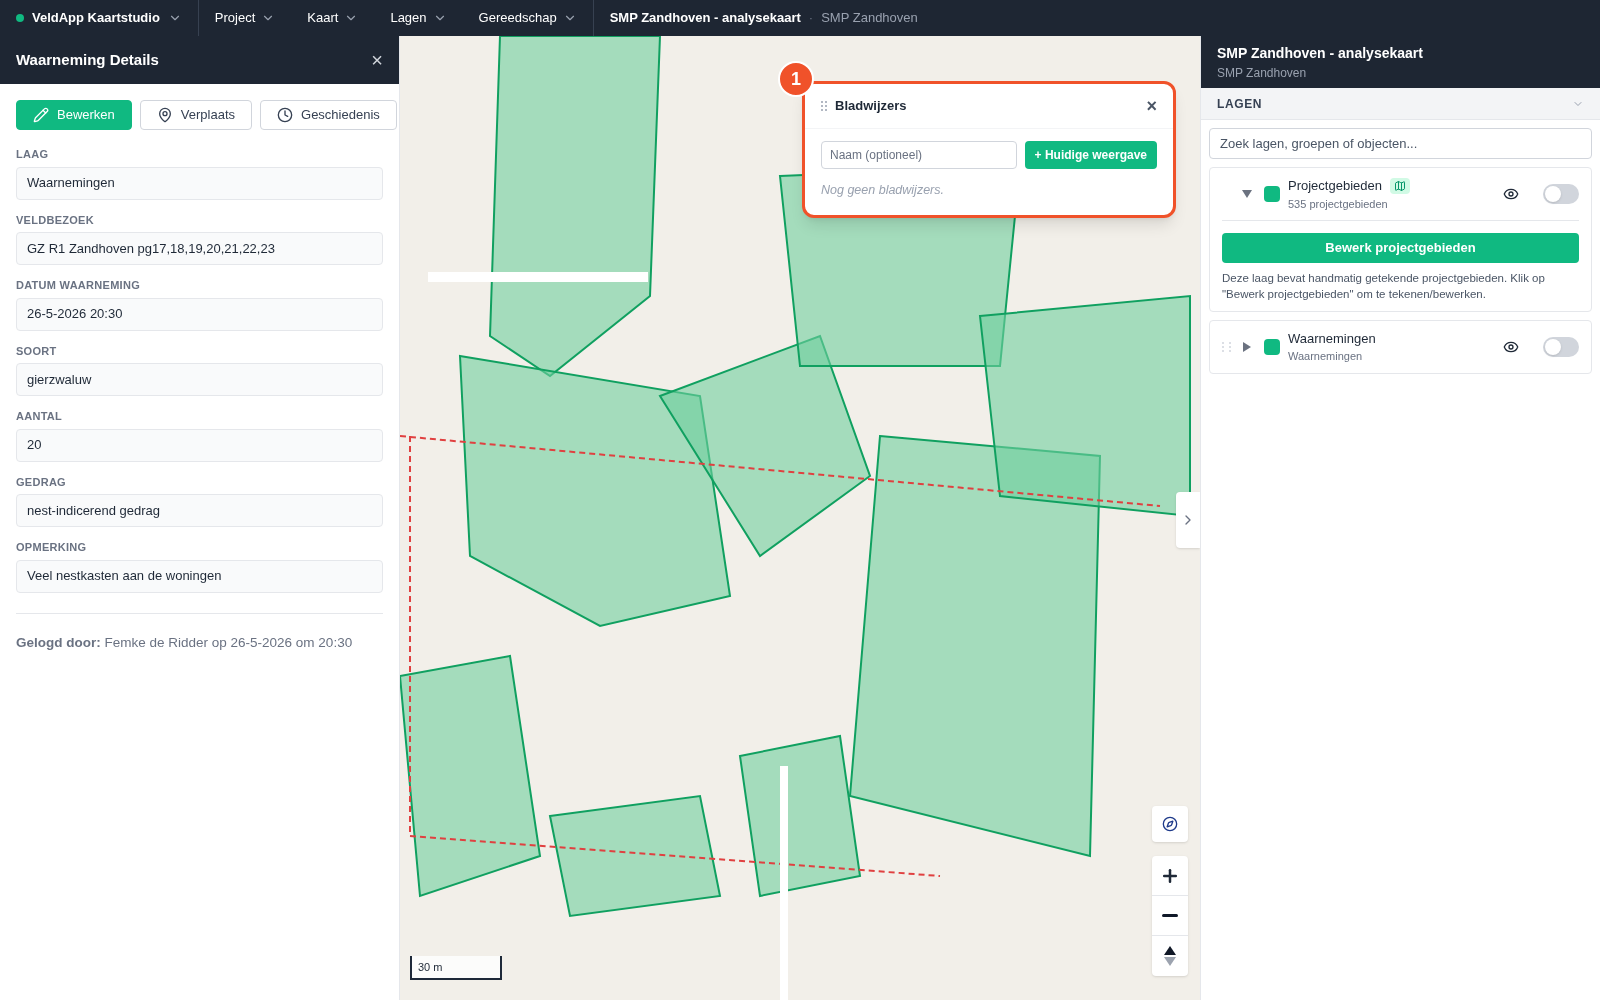  Describe the element at coordinates (869, 18) in the screenshot. I see `map-subtitle: SMP Zandhoven` at that location.